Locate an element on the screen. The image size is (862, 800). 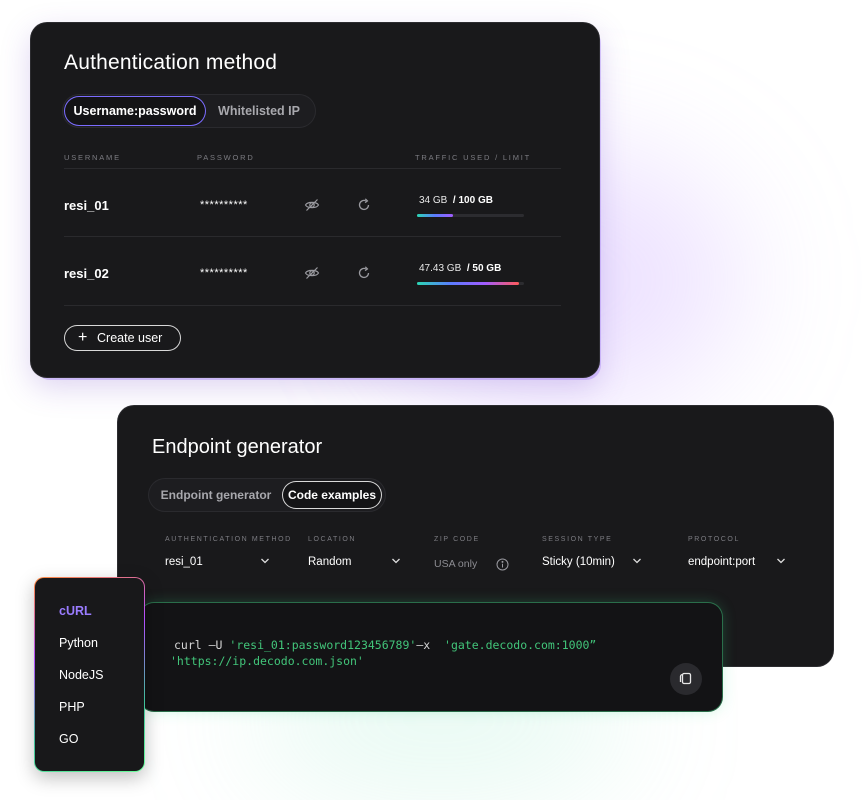
language-selector: cURL Python NodeJS PHP GO is located at coordinates (89, 674).